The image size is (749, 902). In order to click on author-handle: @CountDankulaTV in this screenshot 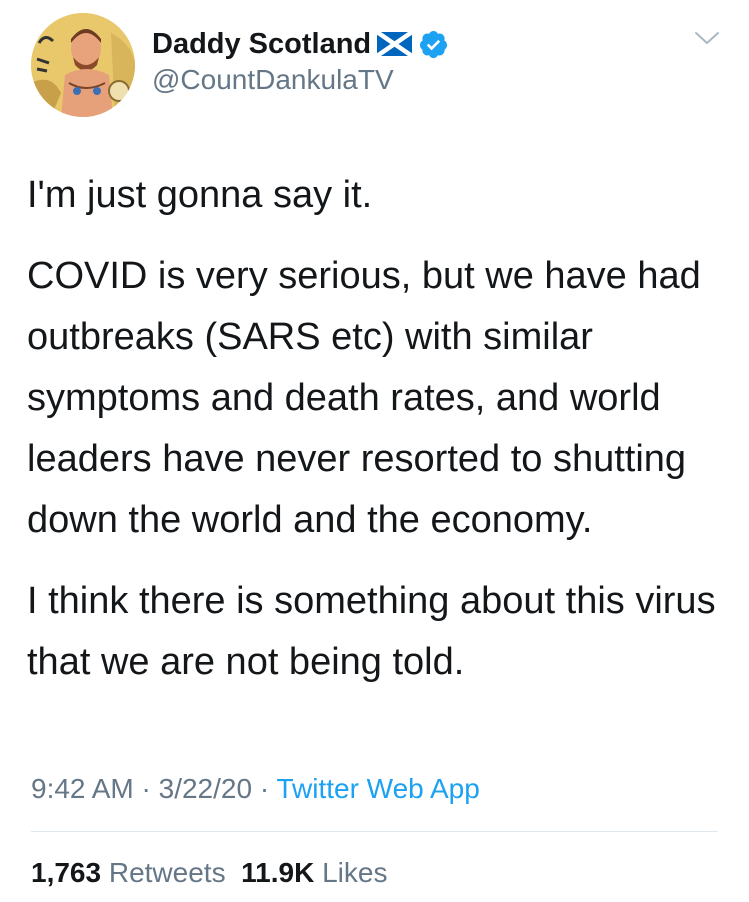, I will do `click(273, 80)`.